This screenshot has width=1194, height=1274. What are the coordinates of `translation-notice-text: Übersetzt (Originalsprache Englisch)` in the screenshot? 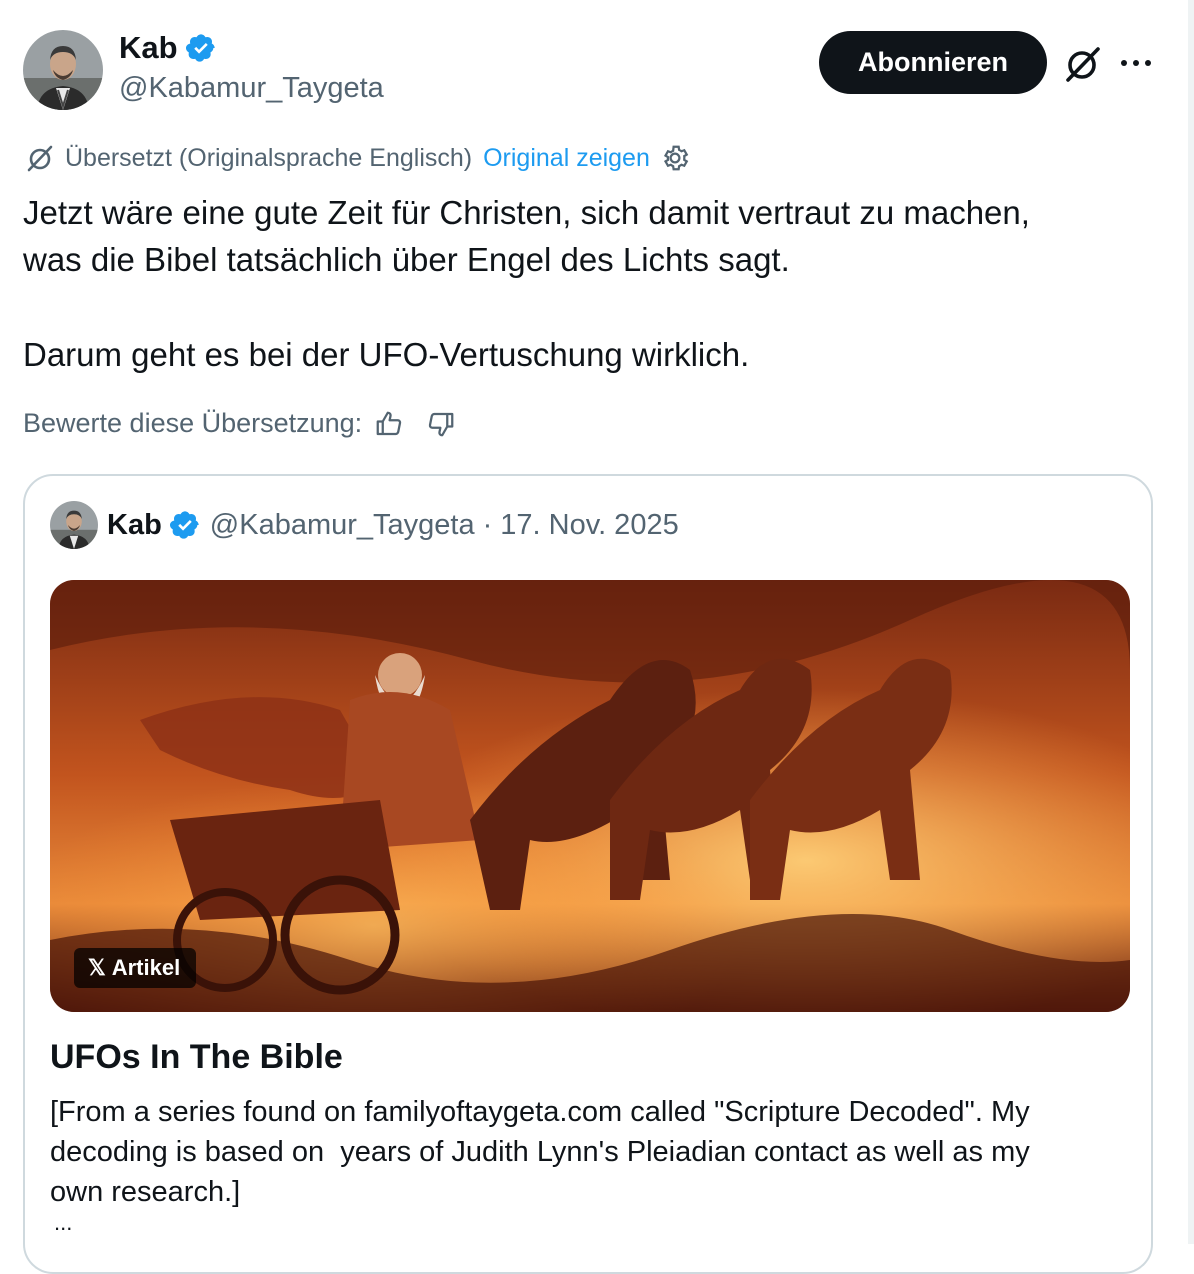 It's located at (269, 157).